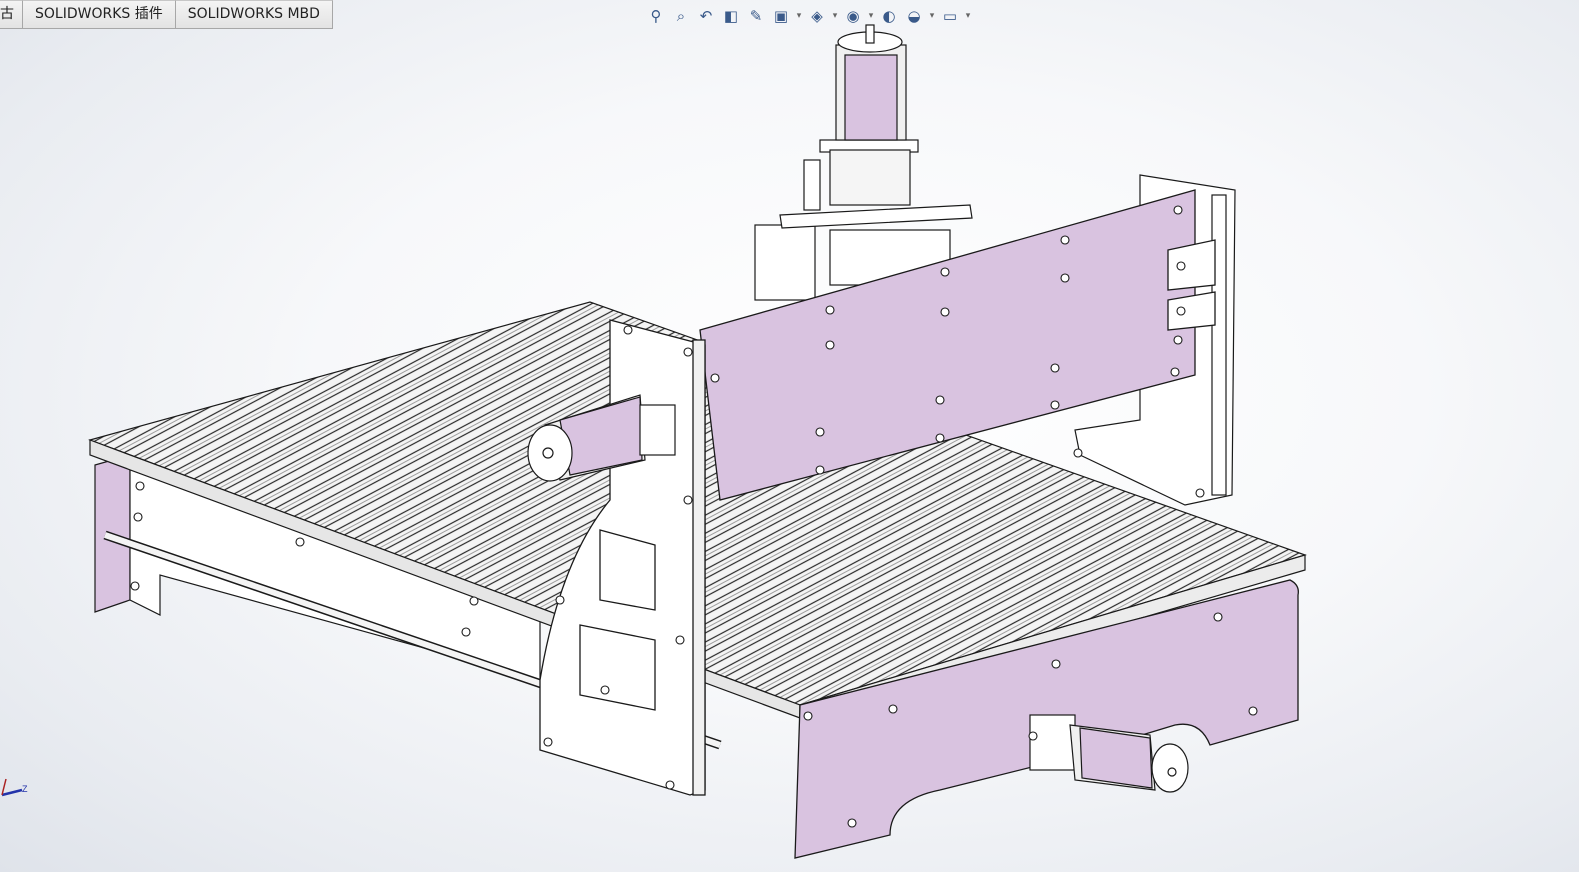 The width and height of the screenshot is (1579, 872). What do you see at coordinates (12, 792) in the screenshot?
I see `z-axis-line` at bounding box center [12, 792].